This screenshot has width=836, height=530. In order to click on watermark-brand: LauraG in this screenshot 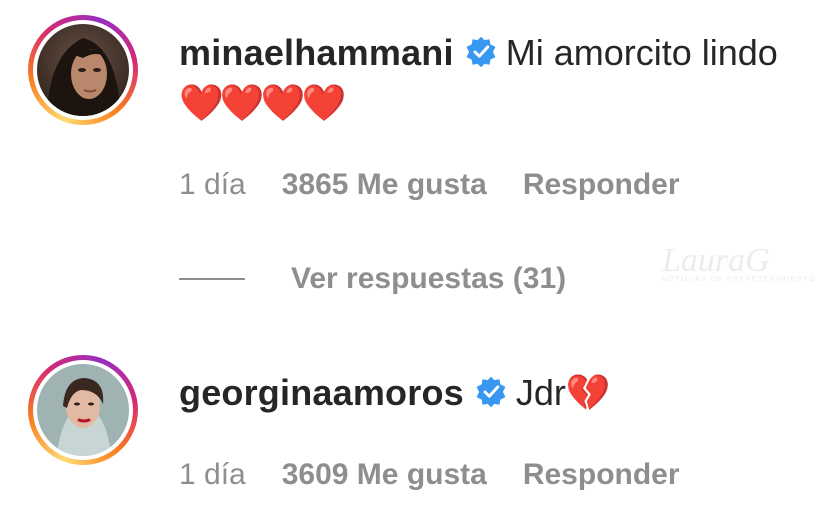, I will do `click(716, 260)`.